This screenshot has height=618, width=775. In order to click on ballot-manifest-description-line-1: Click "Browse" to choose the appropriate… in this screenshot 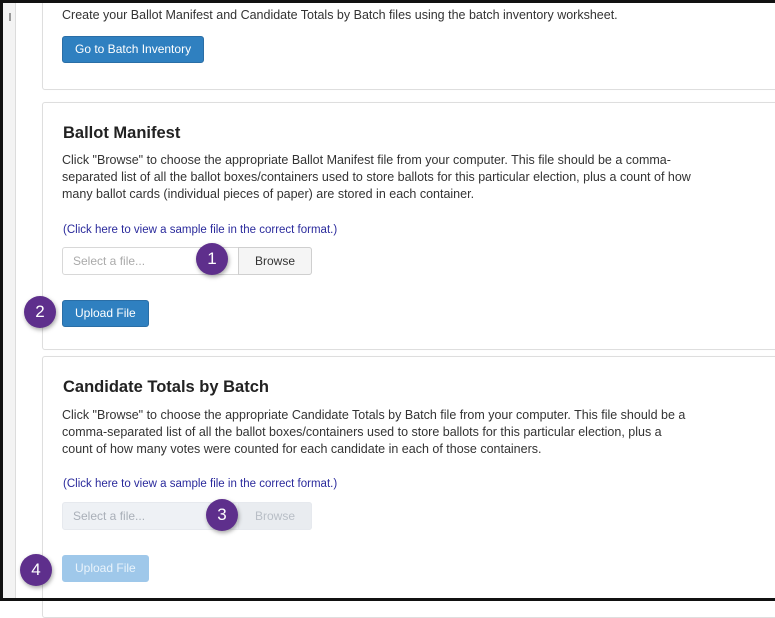, I will do `click(366, 160)`.